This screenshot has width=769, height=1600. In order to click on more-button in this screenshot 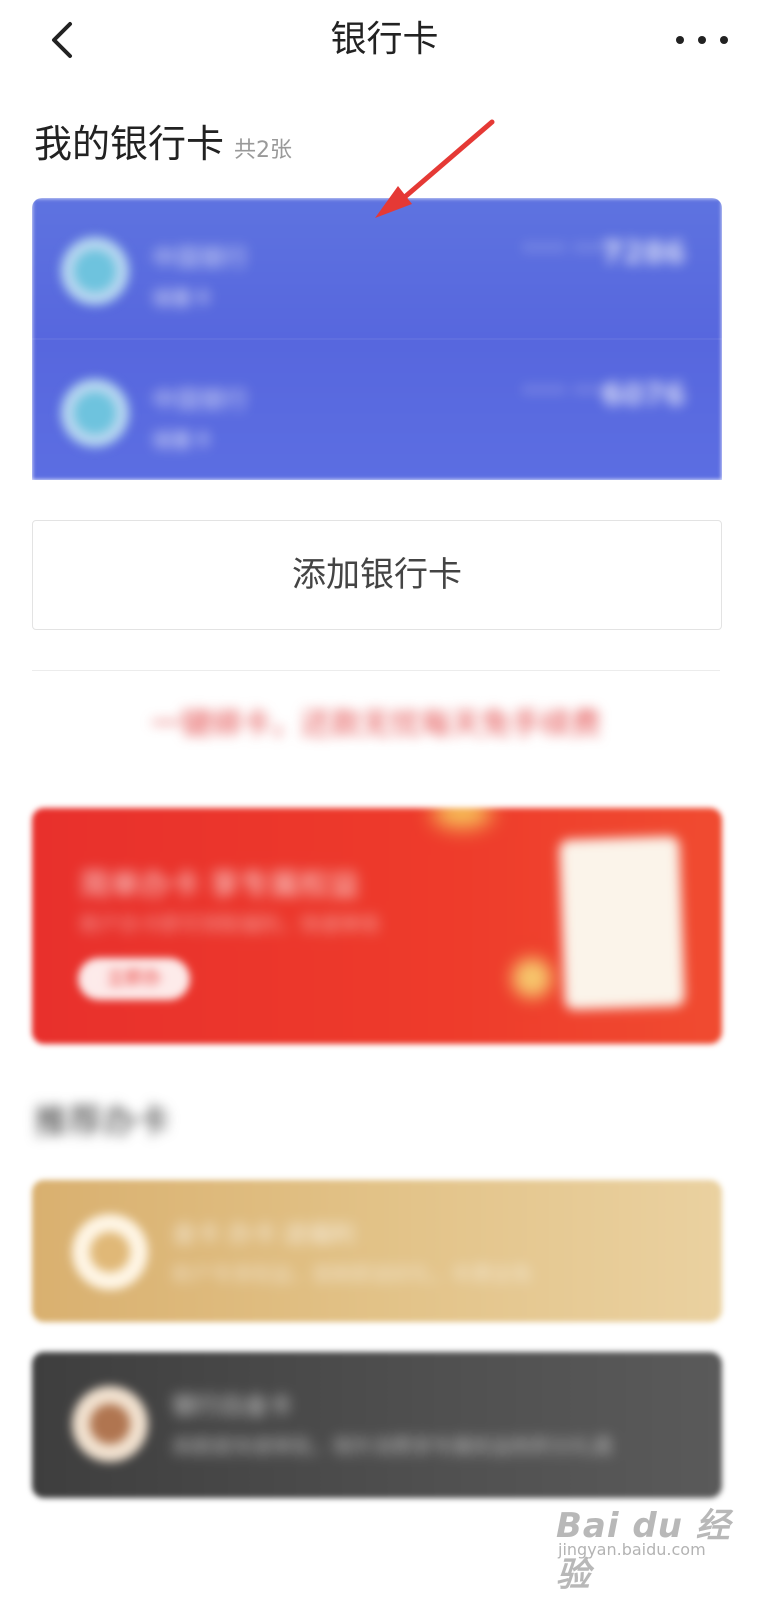, I will do `click(702, 40)`.